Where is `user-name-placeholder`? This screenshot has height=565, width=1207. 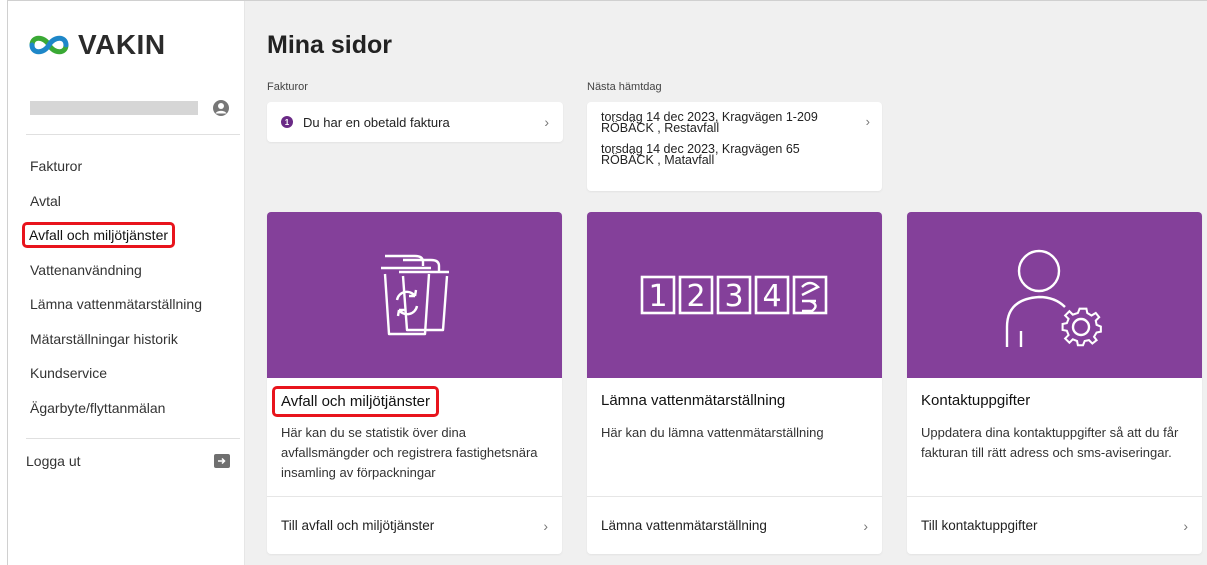
user-name-placeholder is located at coordinates (114, 108).